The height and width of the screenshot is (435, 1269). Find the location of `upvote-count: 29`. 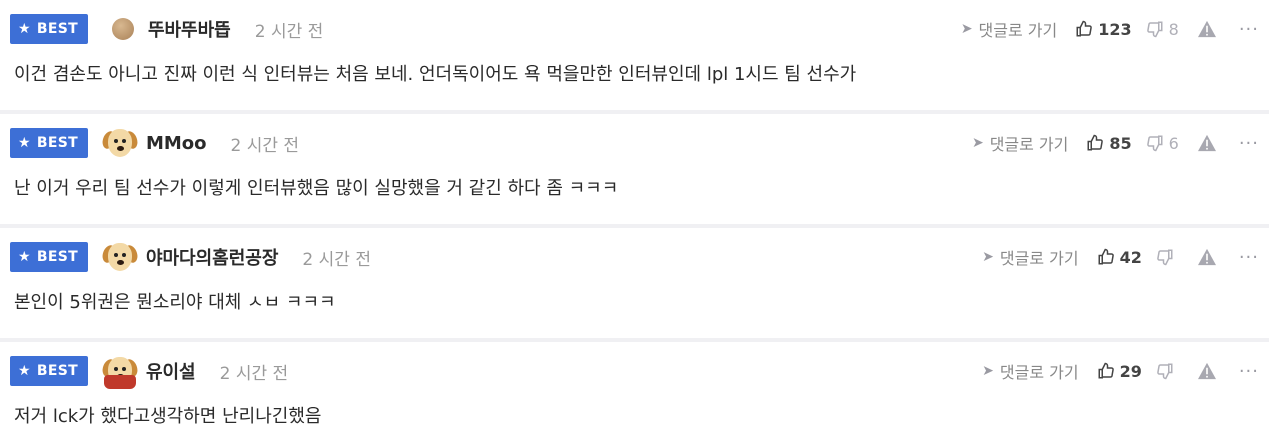

upvote-count: 29 is located at coordinates (1130, 371).